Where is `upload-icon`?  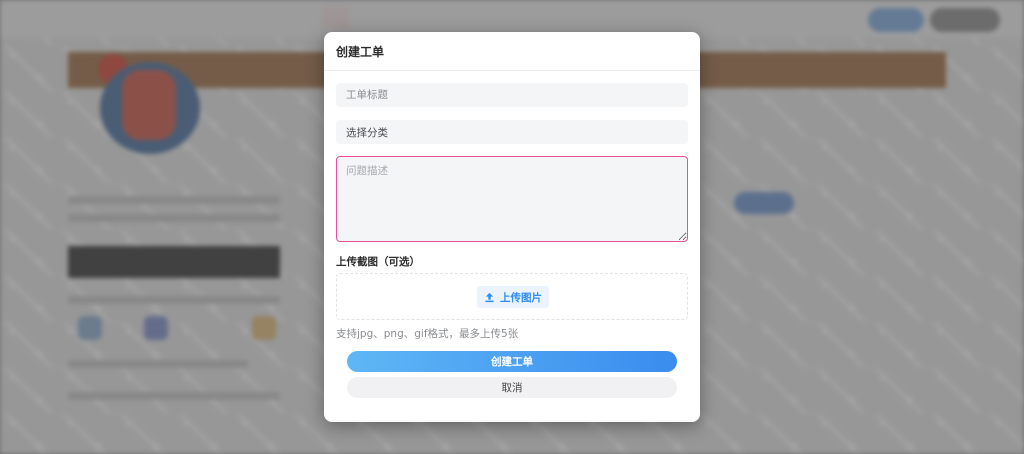
upload-icon is located at coordinates (489, 297).